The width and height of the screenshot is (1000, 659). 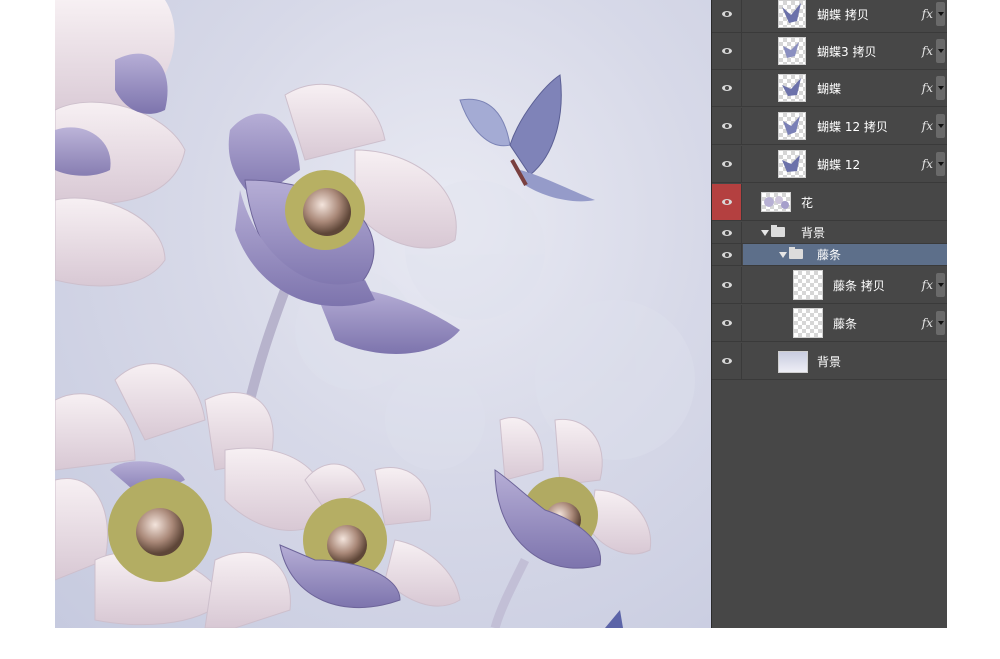 I want to click on group-name: 背景, so click(x=813, y=232).